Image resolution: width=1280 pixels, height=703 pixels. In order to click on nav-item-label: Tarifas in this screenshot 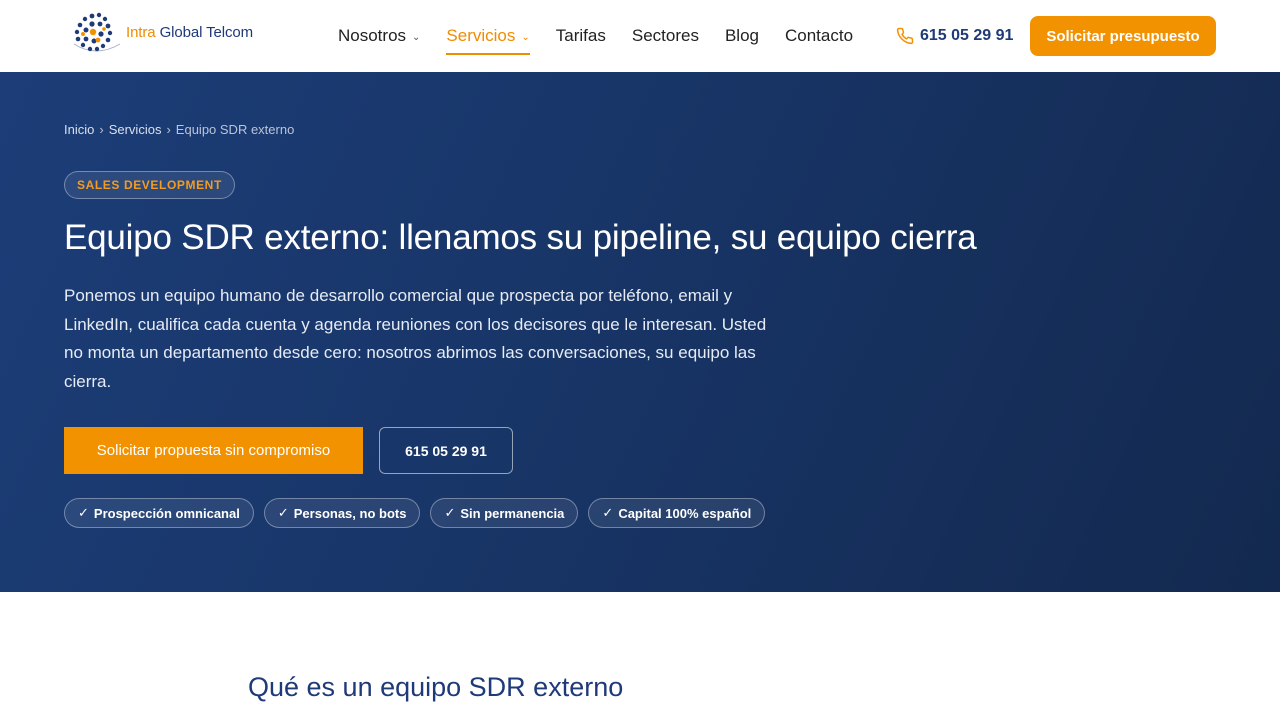, I will do `click(580, 35)`.